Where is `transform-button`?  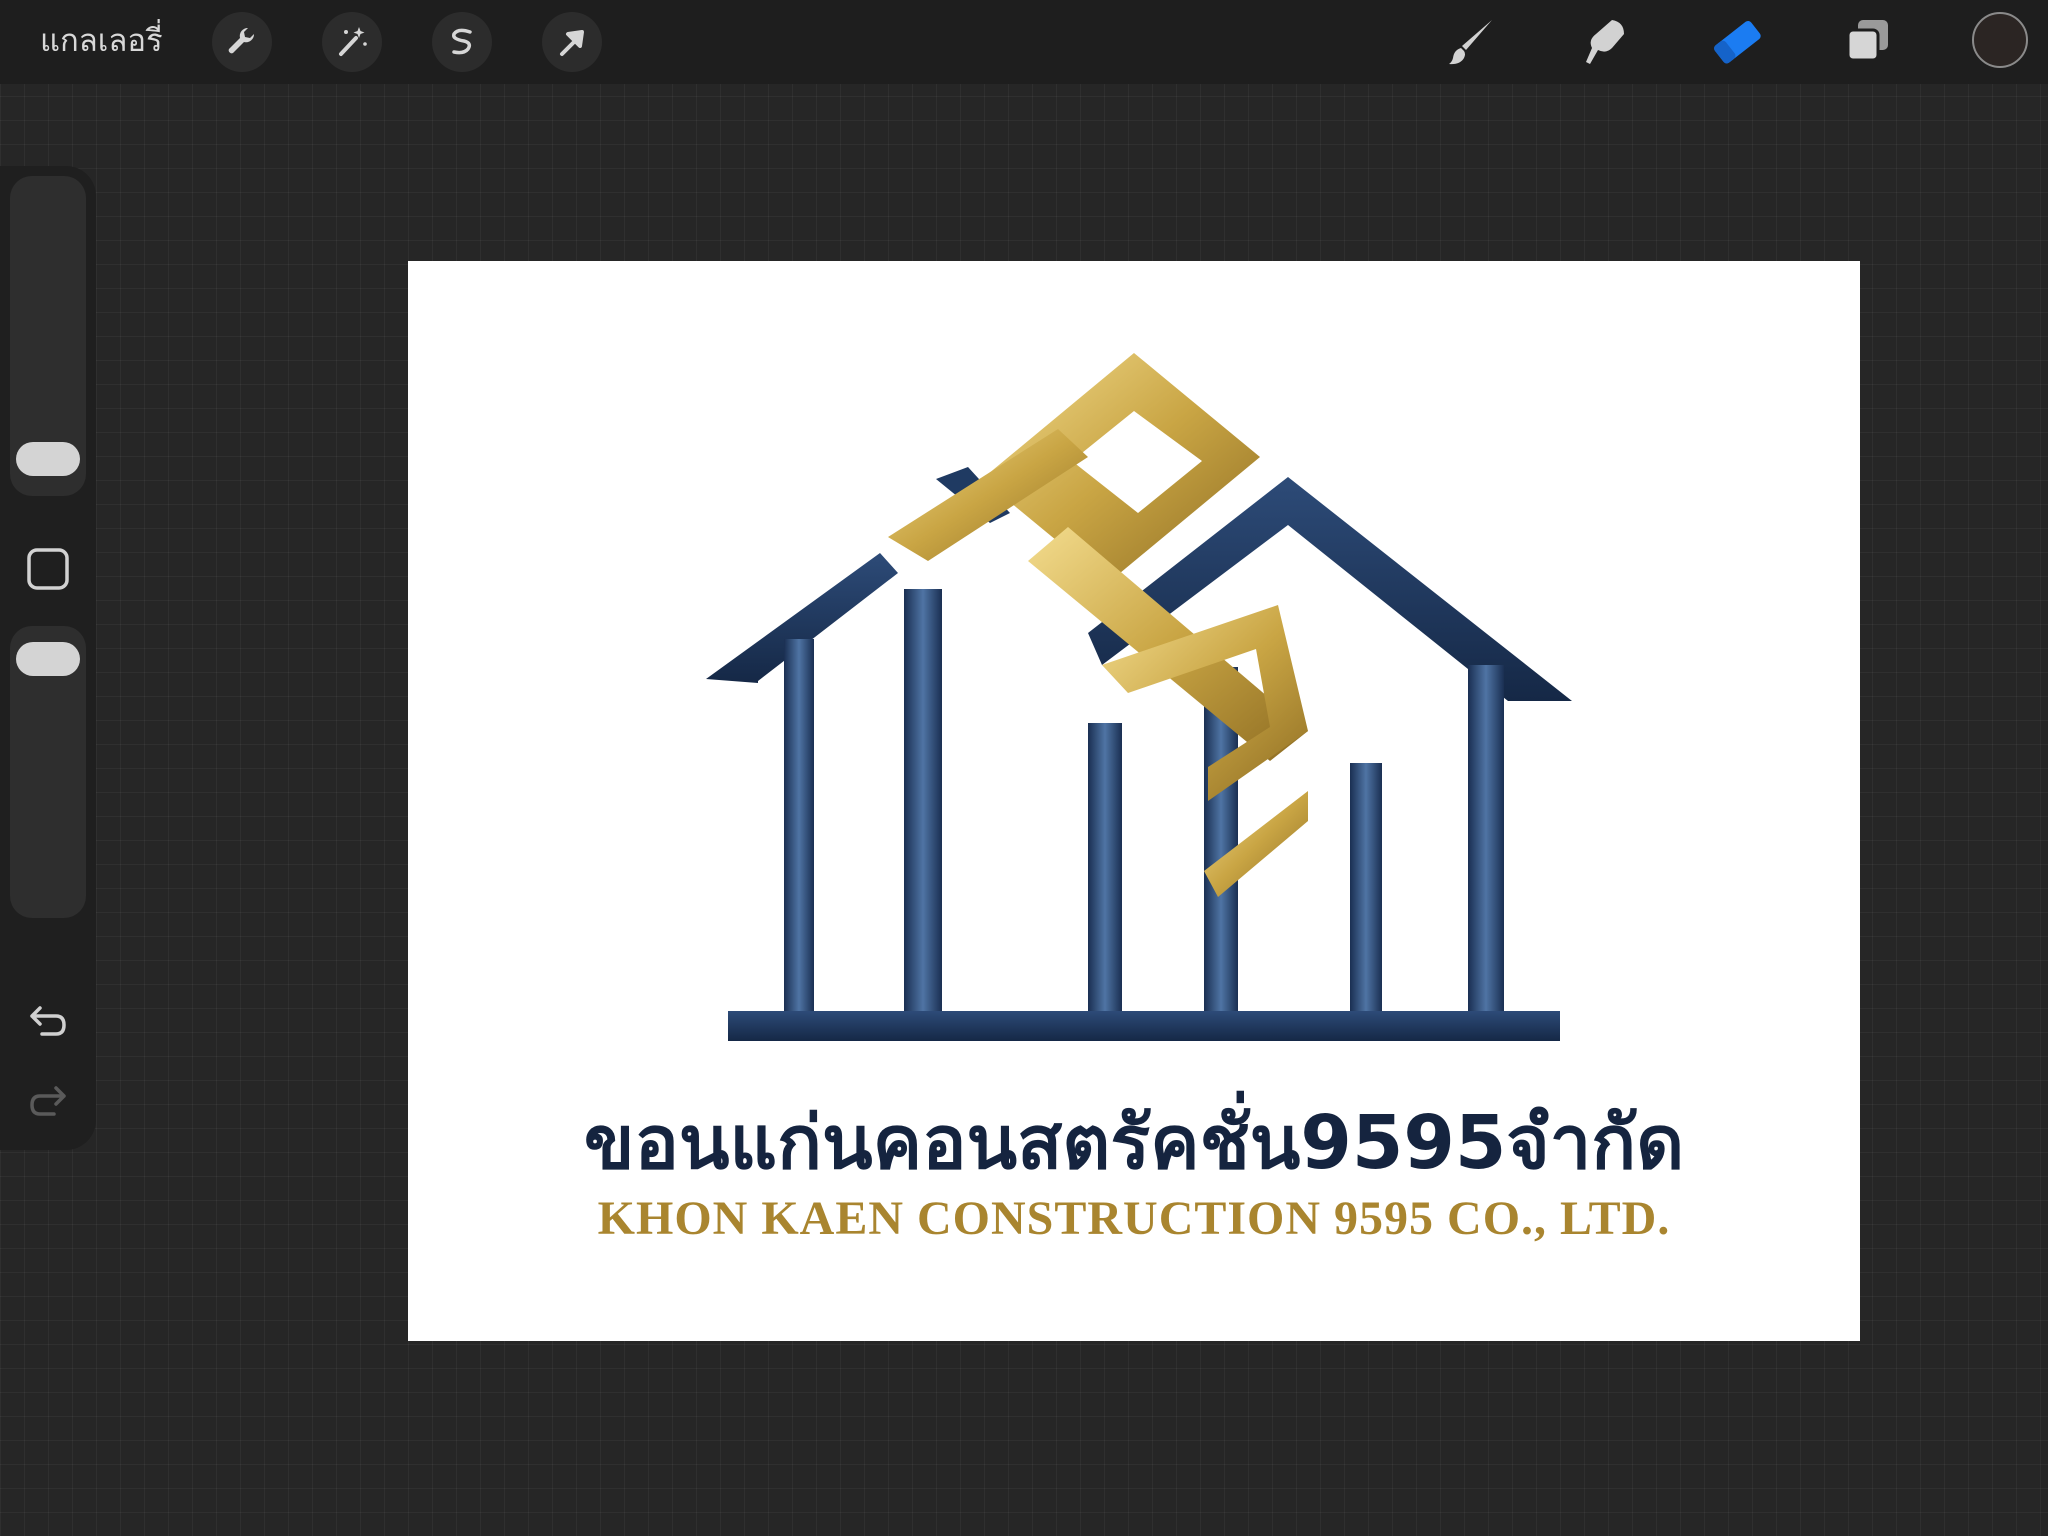
transform-button is located at coordinates (572, 42).